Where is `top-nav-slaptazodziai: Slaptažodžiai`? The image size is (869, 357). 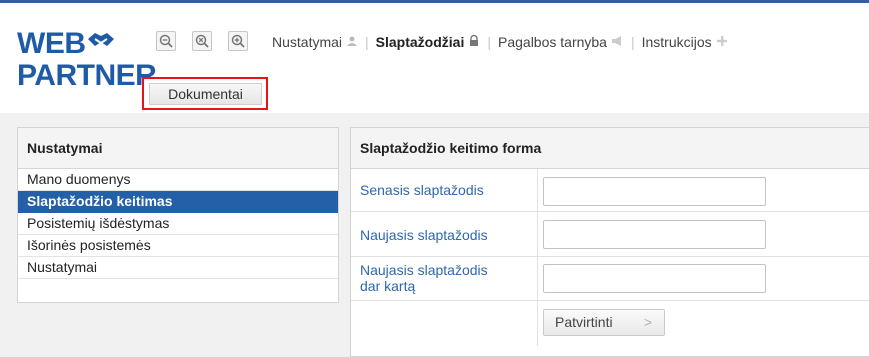 top-nav-slaptazodziai: Slaptažodžiai is located at coordinates (428, 42).